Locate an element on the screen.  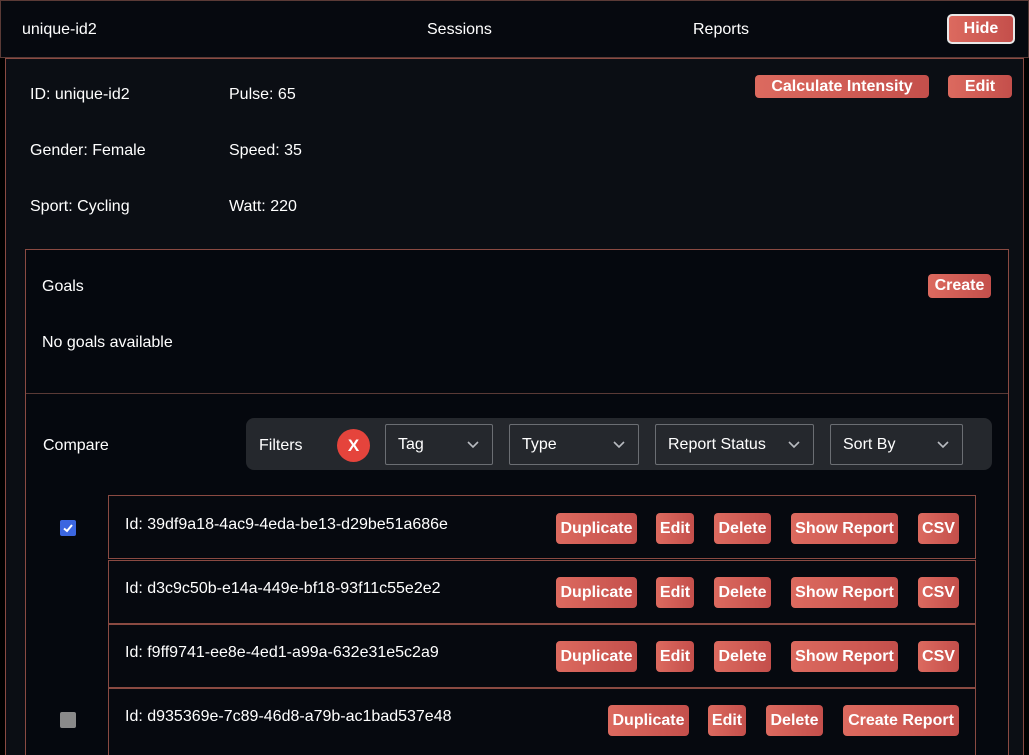
check-icon is located at coordinates (68, 528).